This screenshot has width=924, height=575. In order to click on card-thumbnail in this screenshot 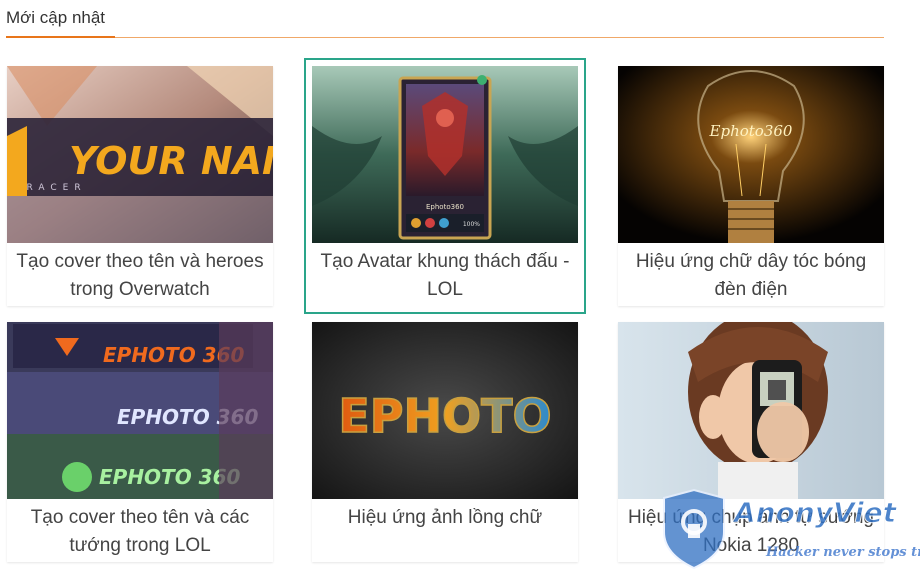, I will do `click(751, 410)`.